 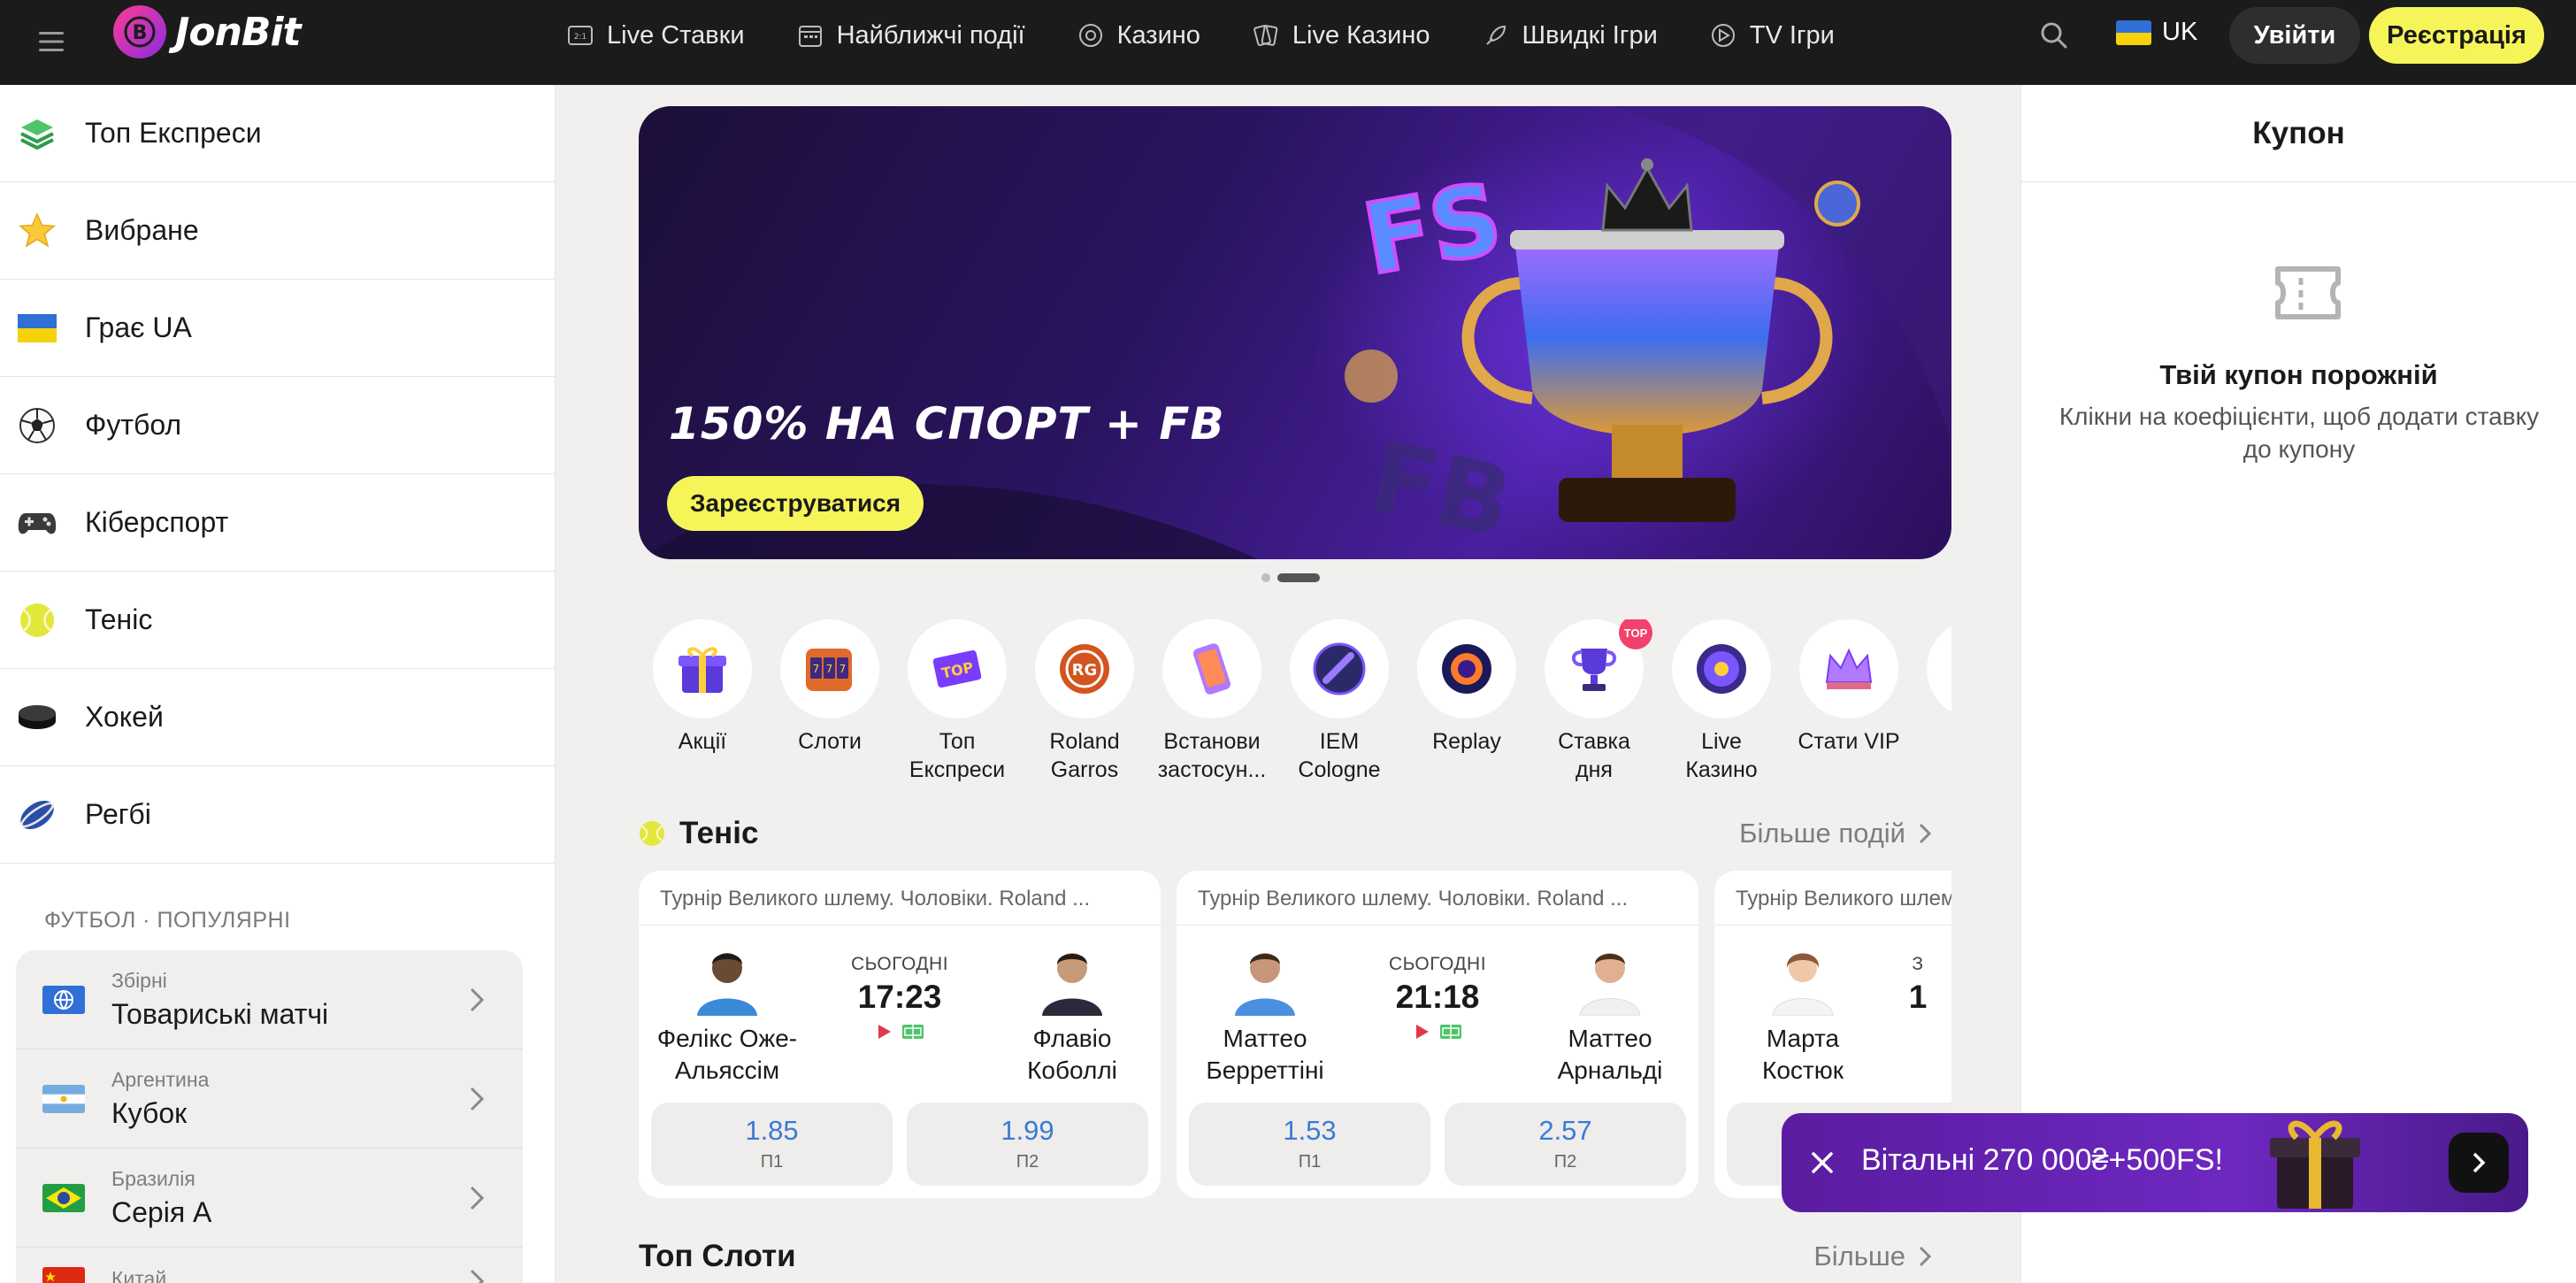 I want to click on register-button: Реєстрація, so click(x=2456, y=35).